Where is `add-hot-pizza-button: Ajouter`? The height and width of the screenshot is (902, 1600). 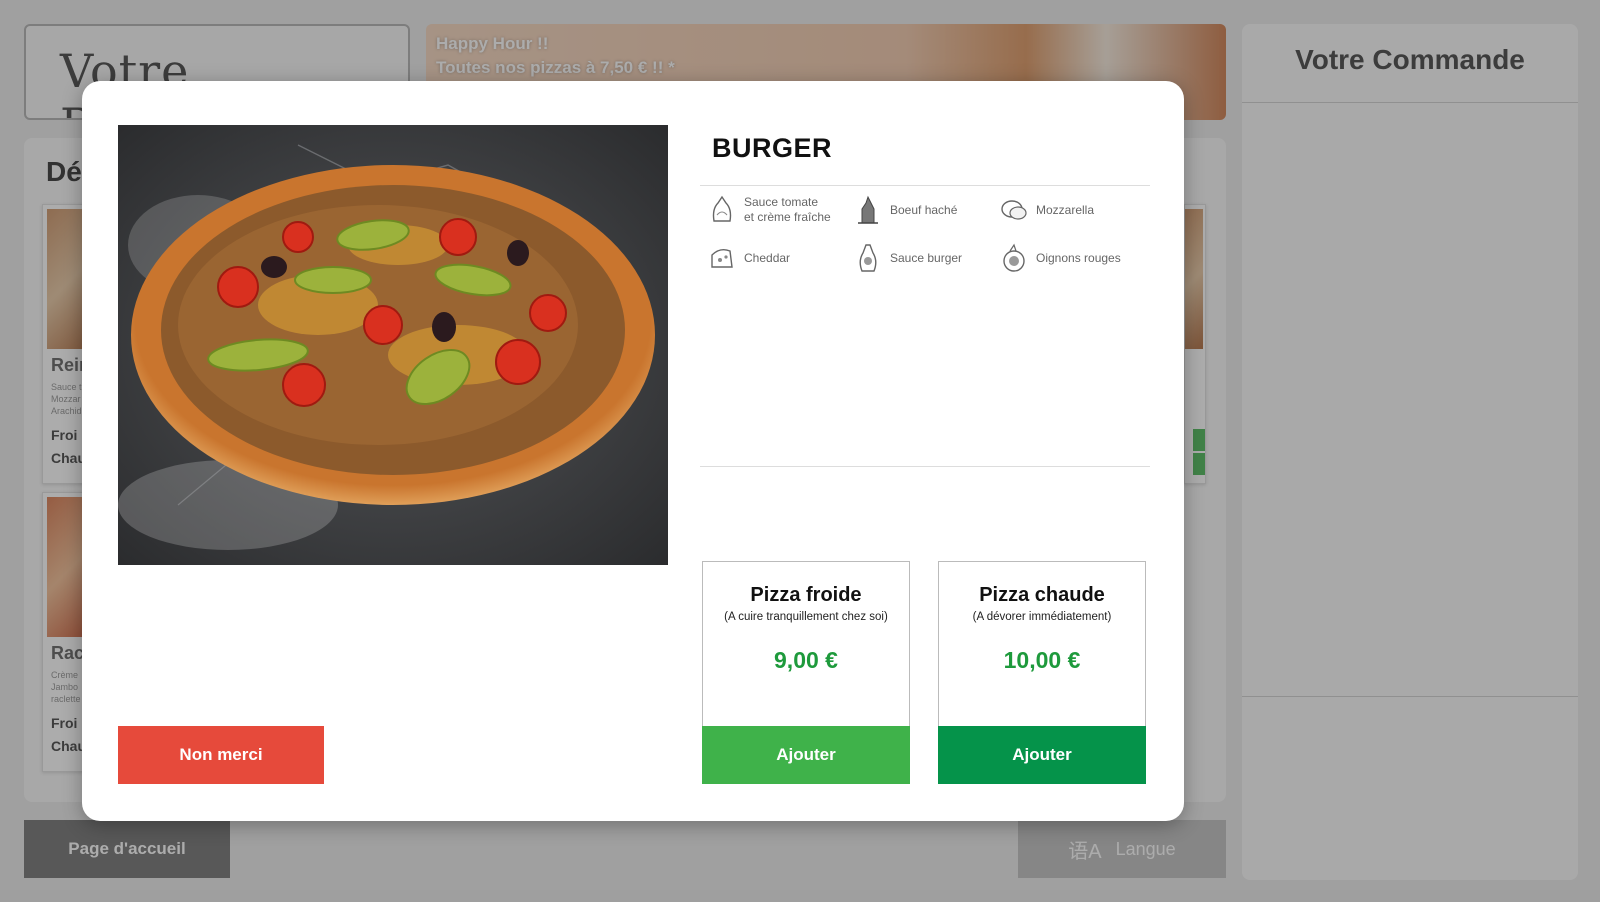
add-hot-pizza-button: Ajouter is located at coordinates (1042, 755).